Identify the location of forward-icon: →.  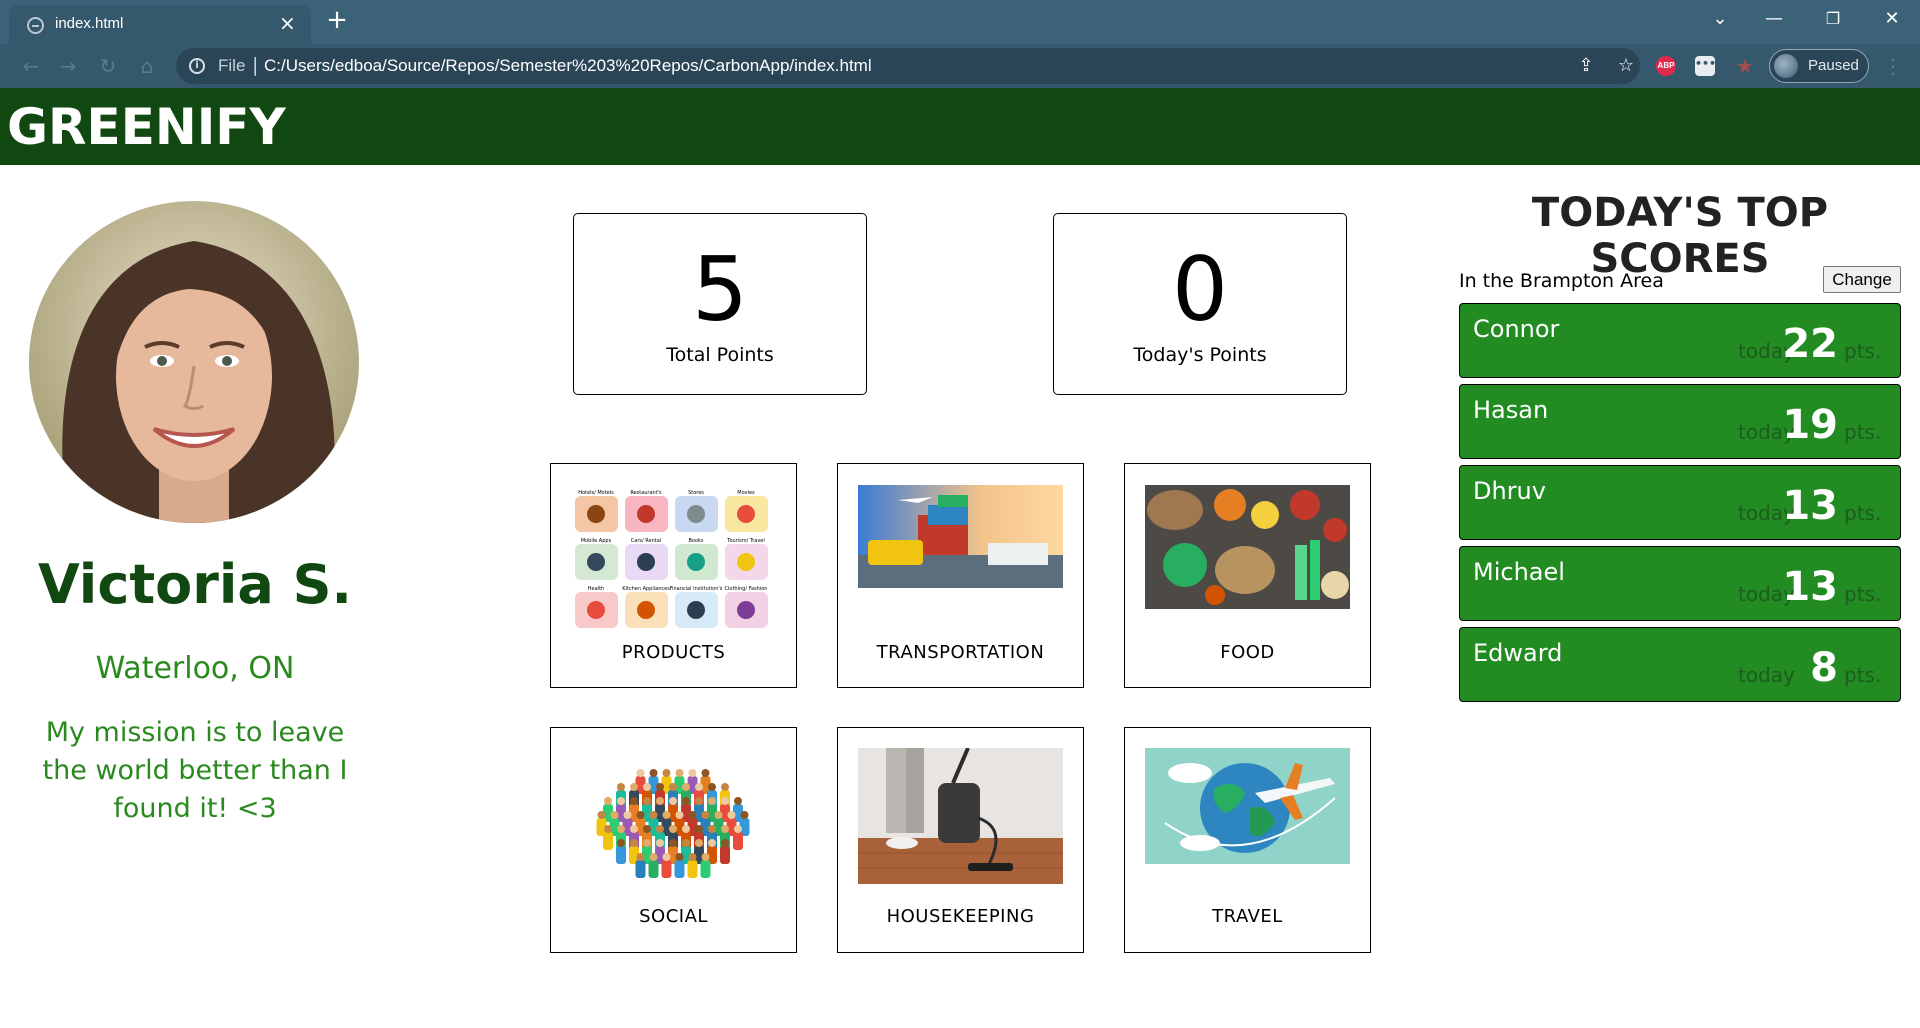
(68, 66).